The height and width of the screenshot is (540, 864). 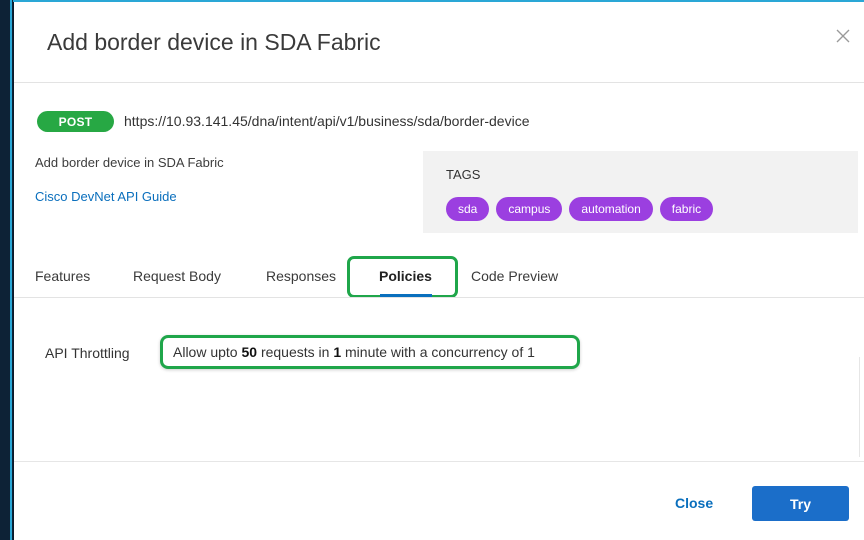 I want to click on throttle-requests: 50, so click(x=249, y=352).